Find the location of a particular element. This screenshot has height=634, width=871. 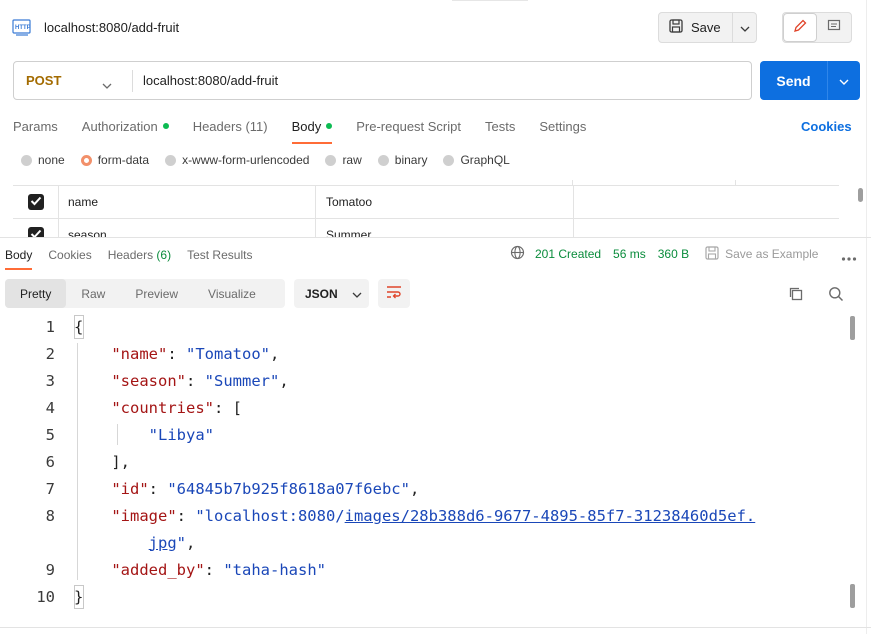

tab-strip-edge is located at coordinates (490, 1).